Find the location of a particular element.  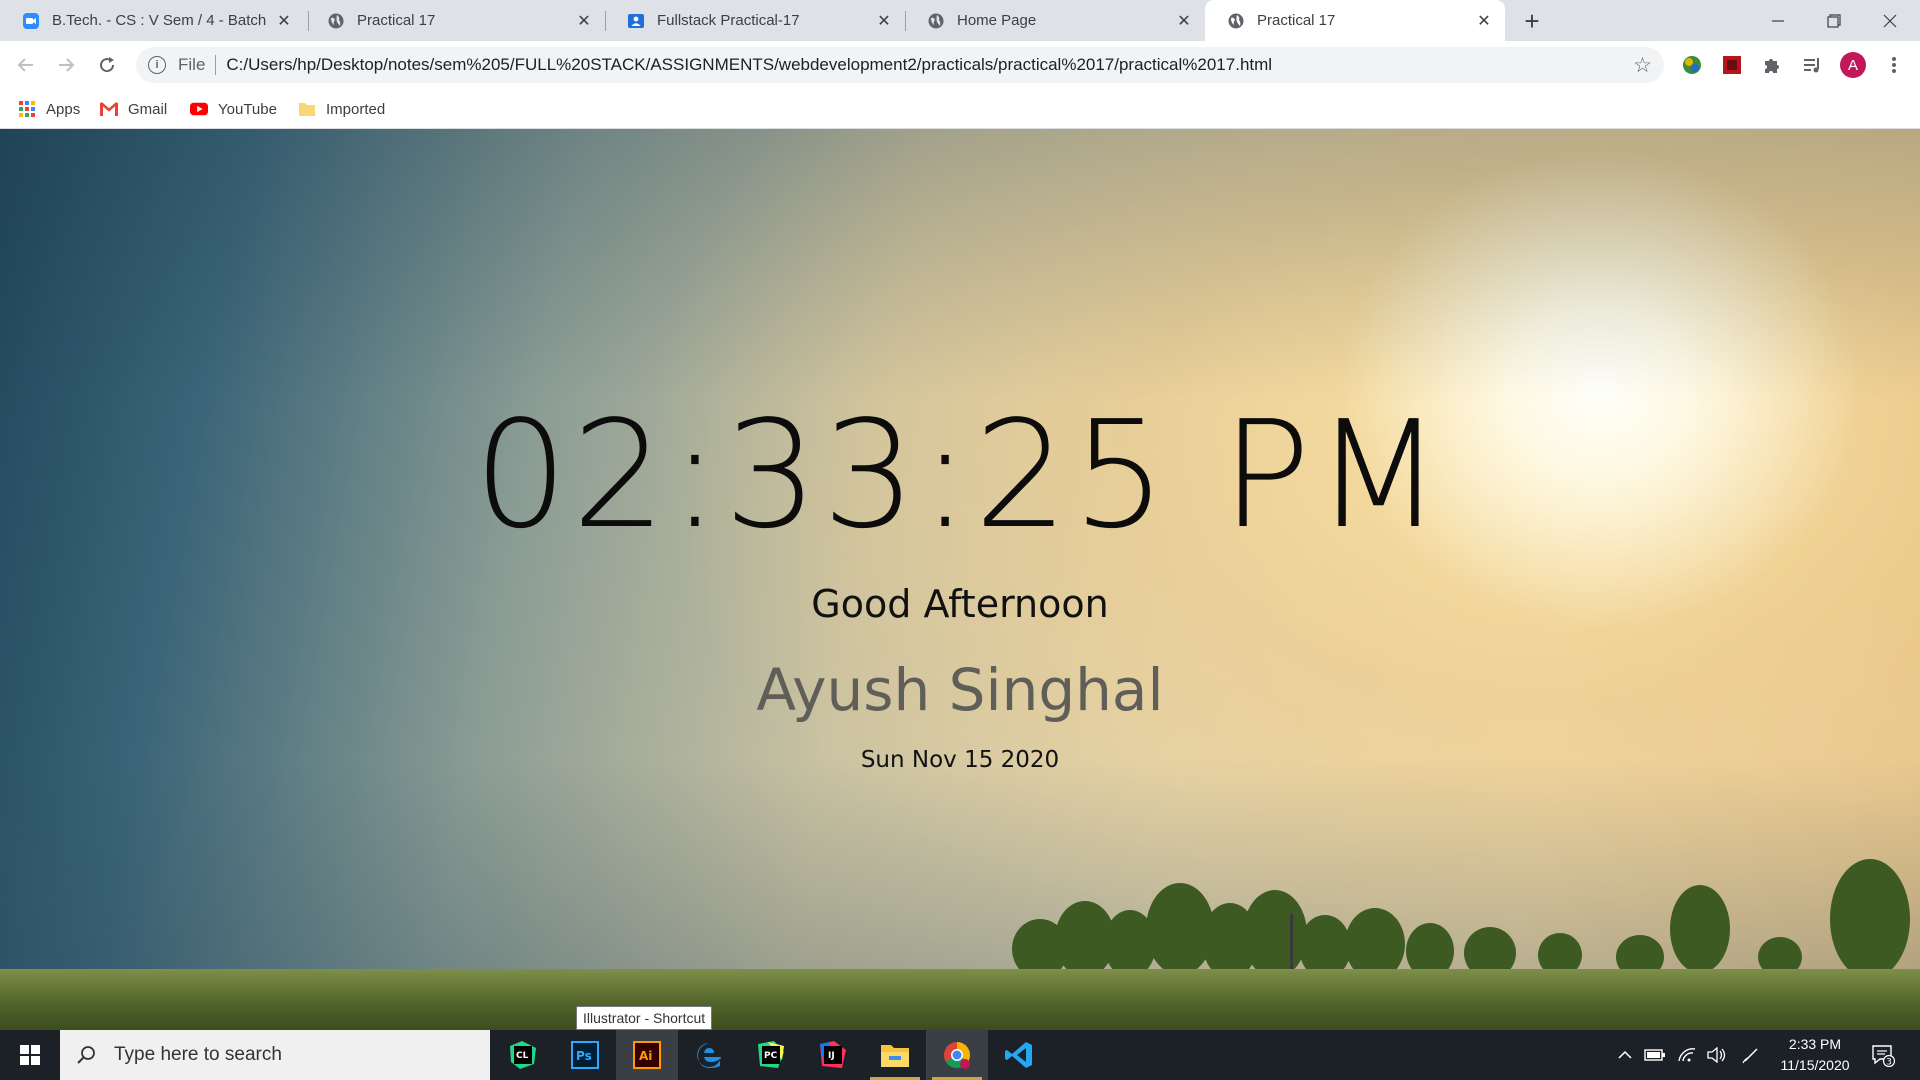

svg-text: CL is located at coordinates (522, 1056).